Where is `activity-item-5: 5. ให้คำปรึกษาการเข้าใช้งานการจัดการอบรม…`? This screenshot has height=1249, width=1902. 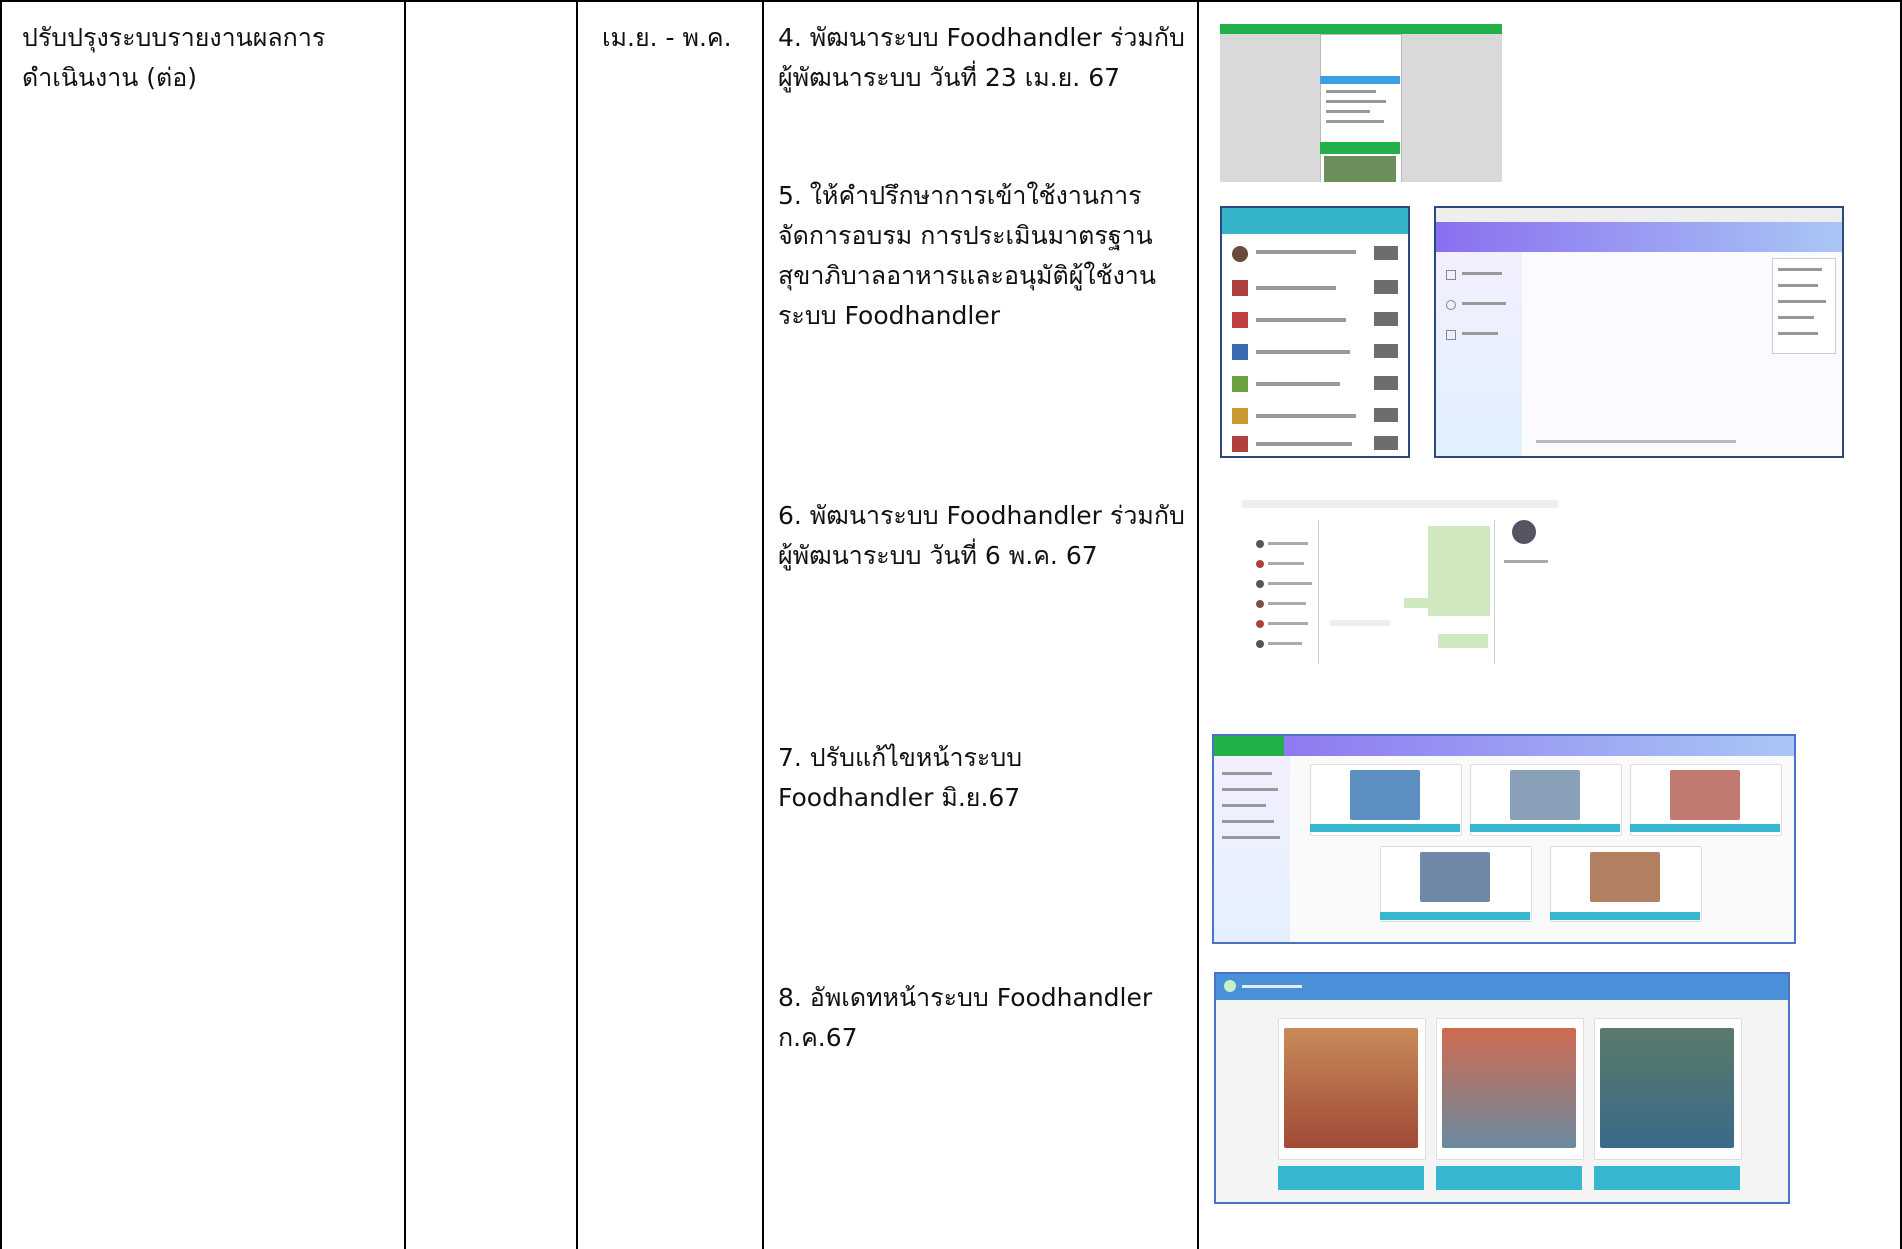
activity-item-5: 5. ให้คำปรึกษาการเข้าใช้งานการจัดการอบรม… is located at coordinates (967, 255).